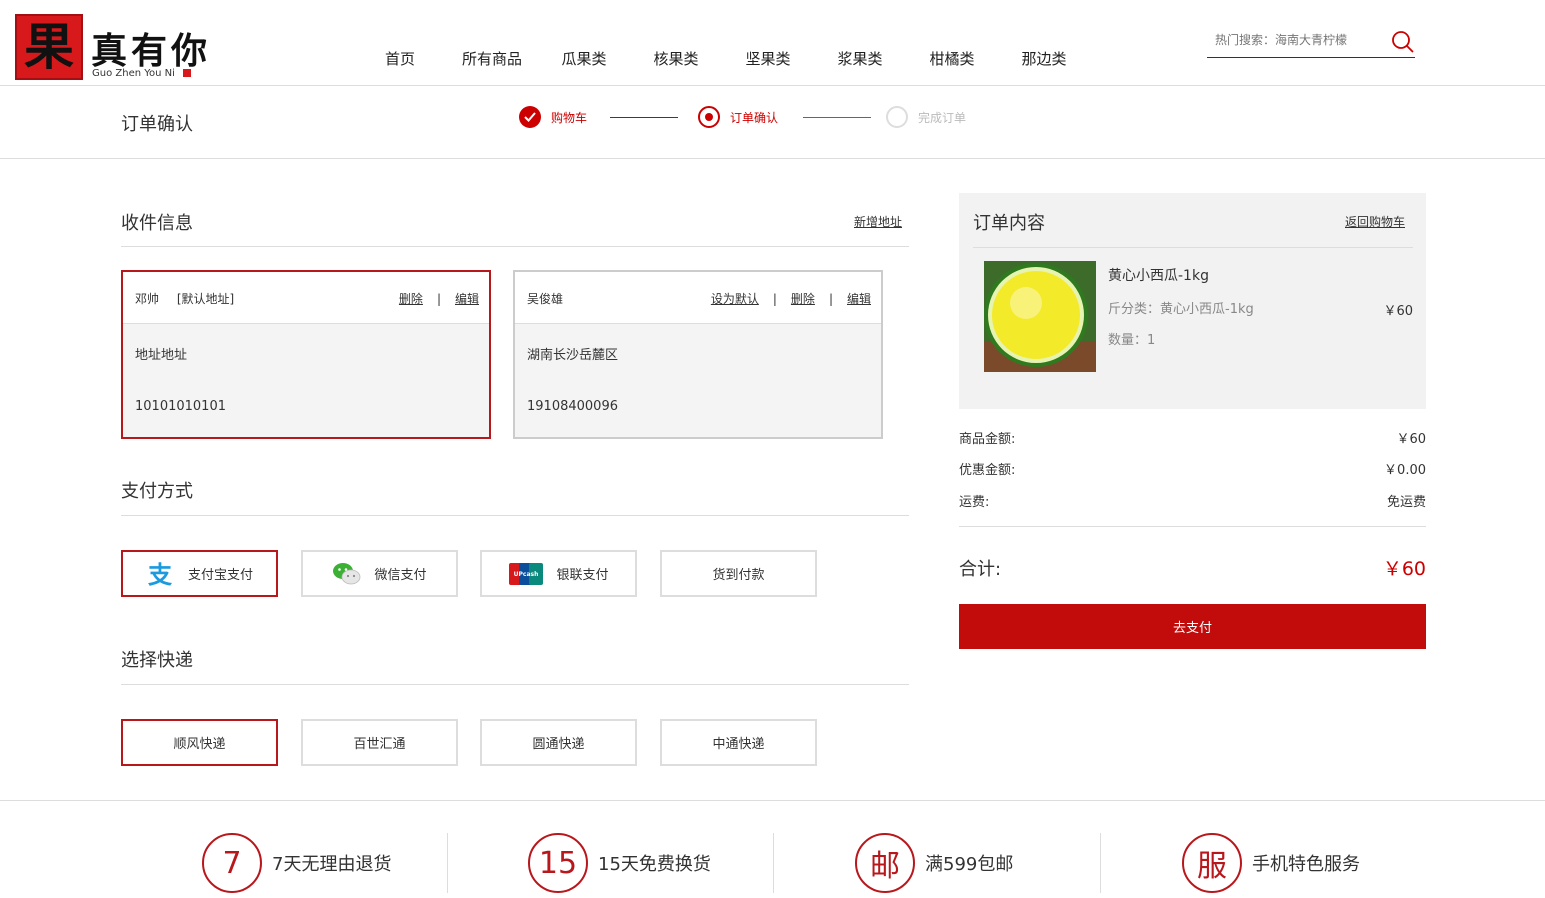 The width and height of the screenshot is (1545, 898). Describe the element at coordinates (584, 58) in the screenshot. I see `nav-item-melons: 瓜果类` at that location.